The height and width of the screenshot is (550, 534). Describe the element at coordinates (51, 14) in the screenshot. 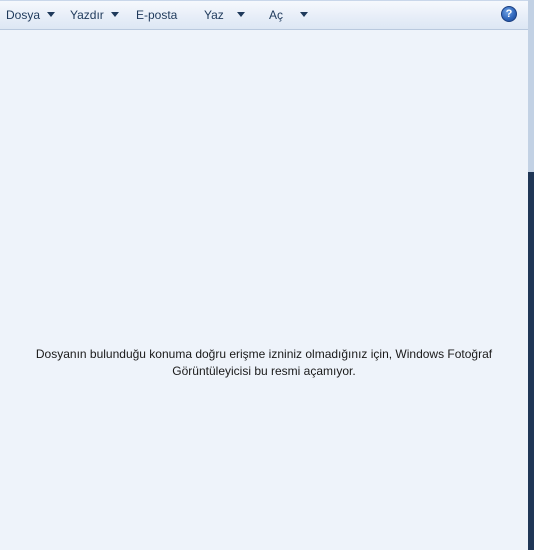

I see `menu-dosya-chevron-down-icon` at that location.